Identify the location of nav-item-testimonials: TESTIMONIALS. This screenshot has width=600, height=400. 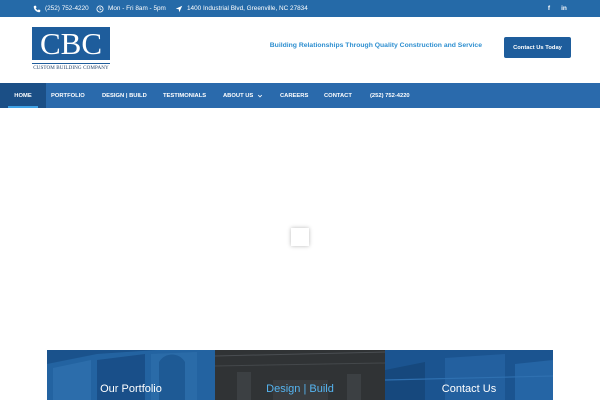
(184, 95).